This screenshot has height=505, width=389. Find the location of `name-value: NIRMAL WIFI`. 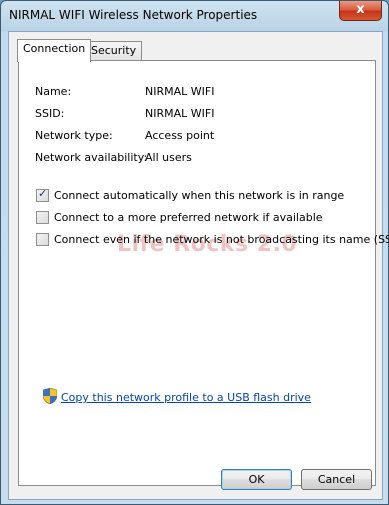

name-value: NIRMAL WIFI is located at coordinates (180, 91).